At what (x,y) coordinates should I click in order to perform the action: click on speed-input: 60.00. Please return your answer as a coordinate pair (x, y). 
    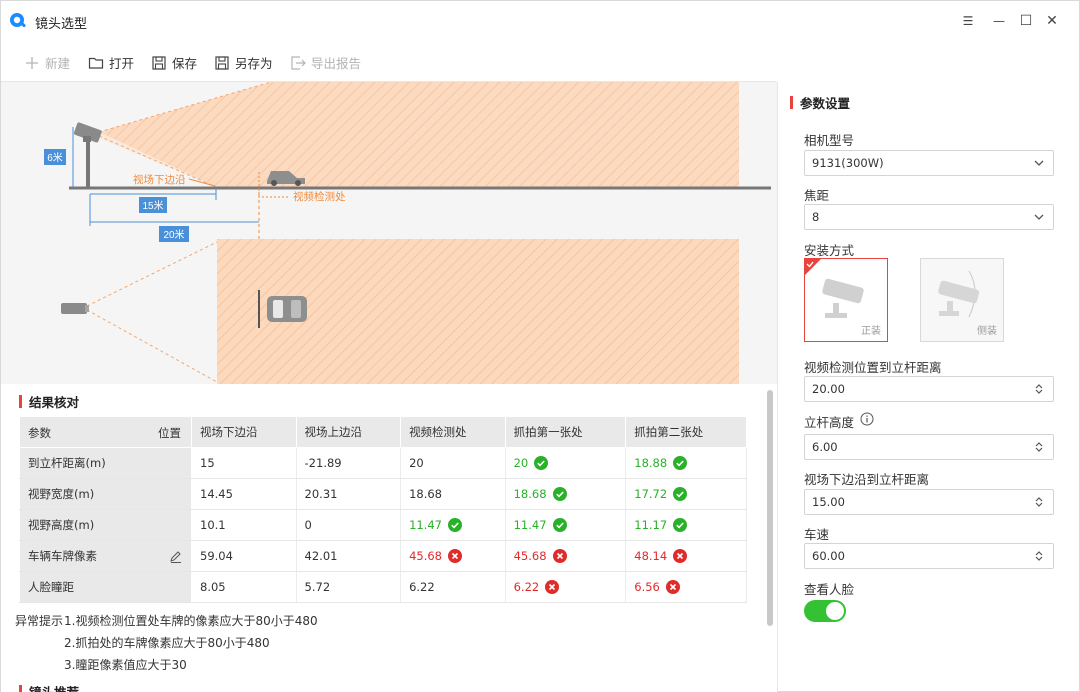
    Looking at the image, I should click on (929, 556).